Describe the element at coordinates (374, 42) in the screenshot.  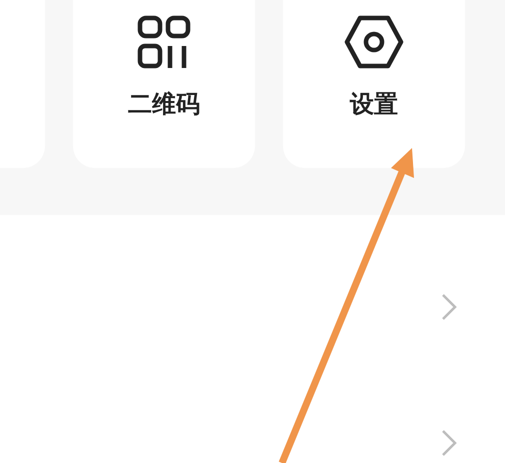
I see `settings-icon` at that location.